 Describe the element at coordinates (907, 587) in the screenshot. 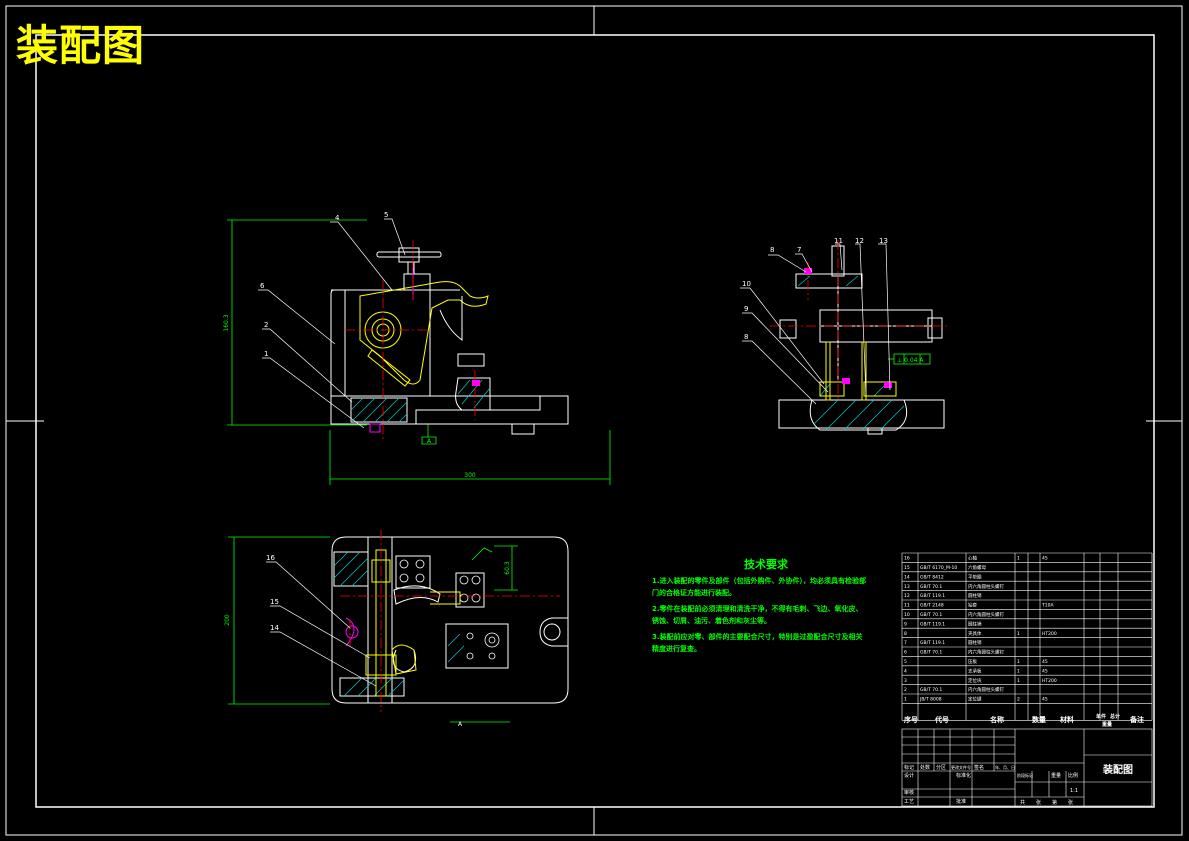

I see `bom-cell: 13` at that location.